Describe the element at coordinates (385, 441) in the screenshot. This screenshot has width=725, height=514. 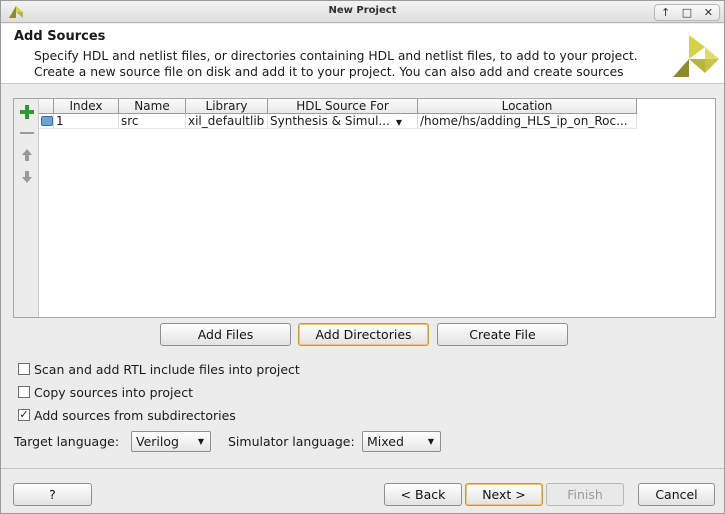
I see `simulator-language-value: Mixed` at that location.